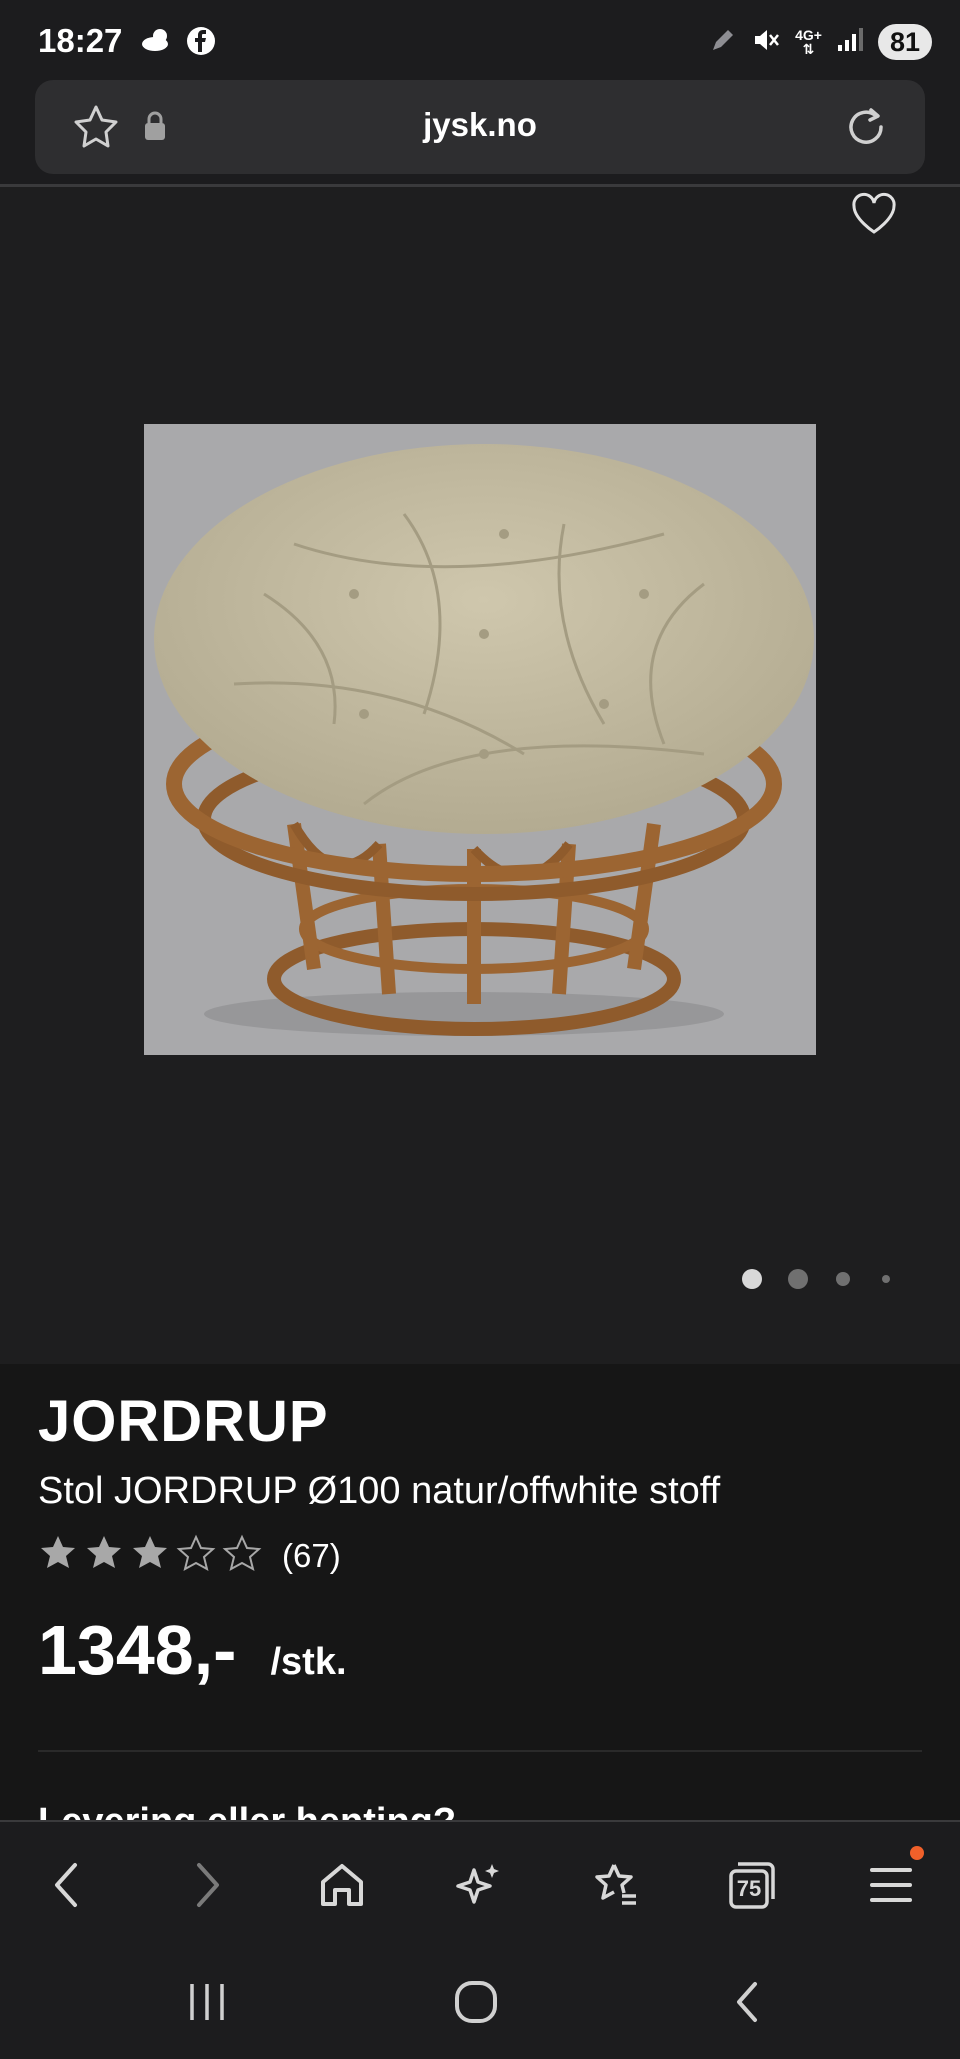 The height and width of the screenshot is (2059, 960). What do you see at coordinates (917, 1853) in the screenshot?
I see `menu-notification-dot` at bounding box center [917, 1853].